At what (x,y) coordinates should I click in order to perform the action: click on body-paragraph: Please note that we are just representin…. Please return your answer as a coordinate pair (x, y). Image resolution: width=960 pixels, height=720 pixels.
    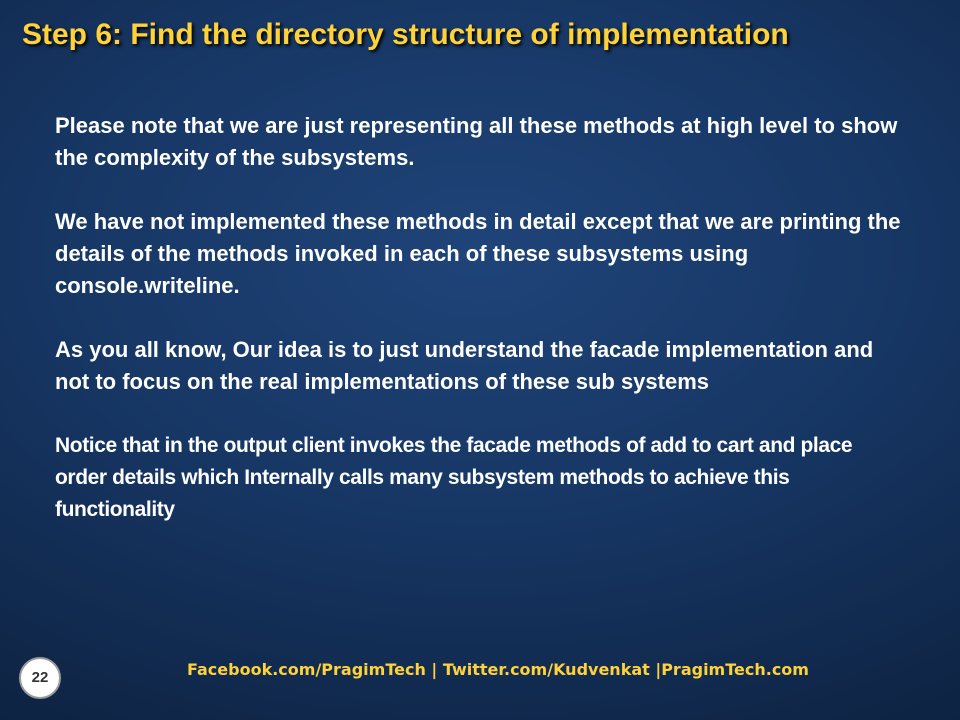
    Looking at the image, I should click on (476, 141).